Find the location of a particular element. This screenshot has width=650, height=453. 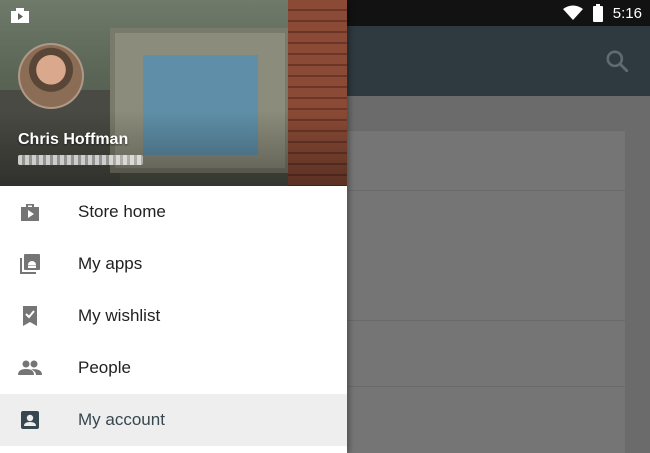

status-time: 5:16 is located at coordinates (627, 13).